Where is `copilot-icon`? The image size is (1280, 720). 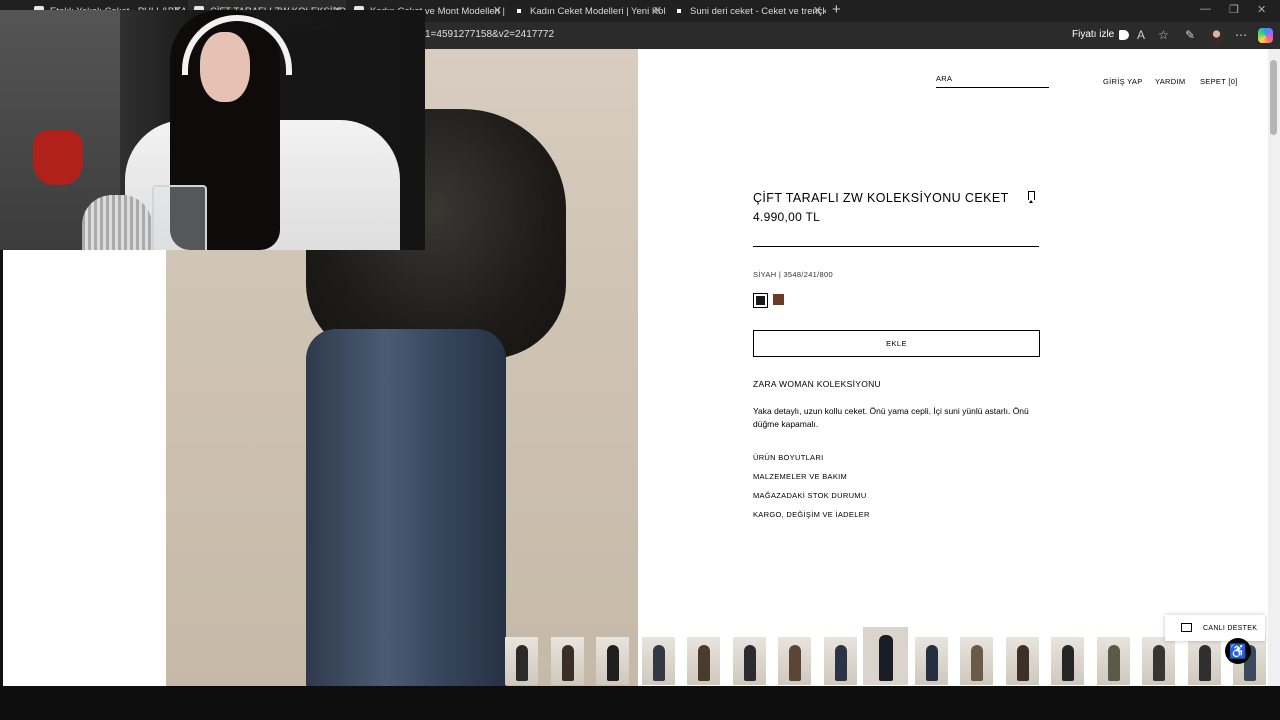
copilot-icon is located at coordinates (1265, 35).